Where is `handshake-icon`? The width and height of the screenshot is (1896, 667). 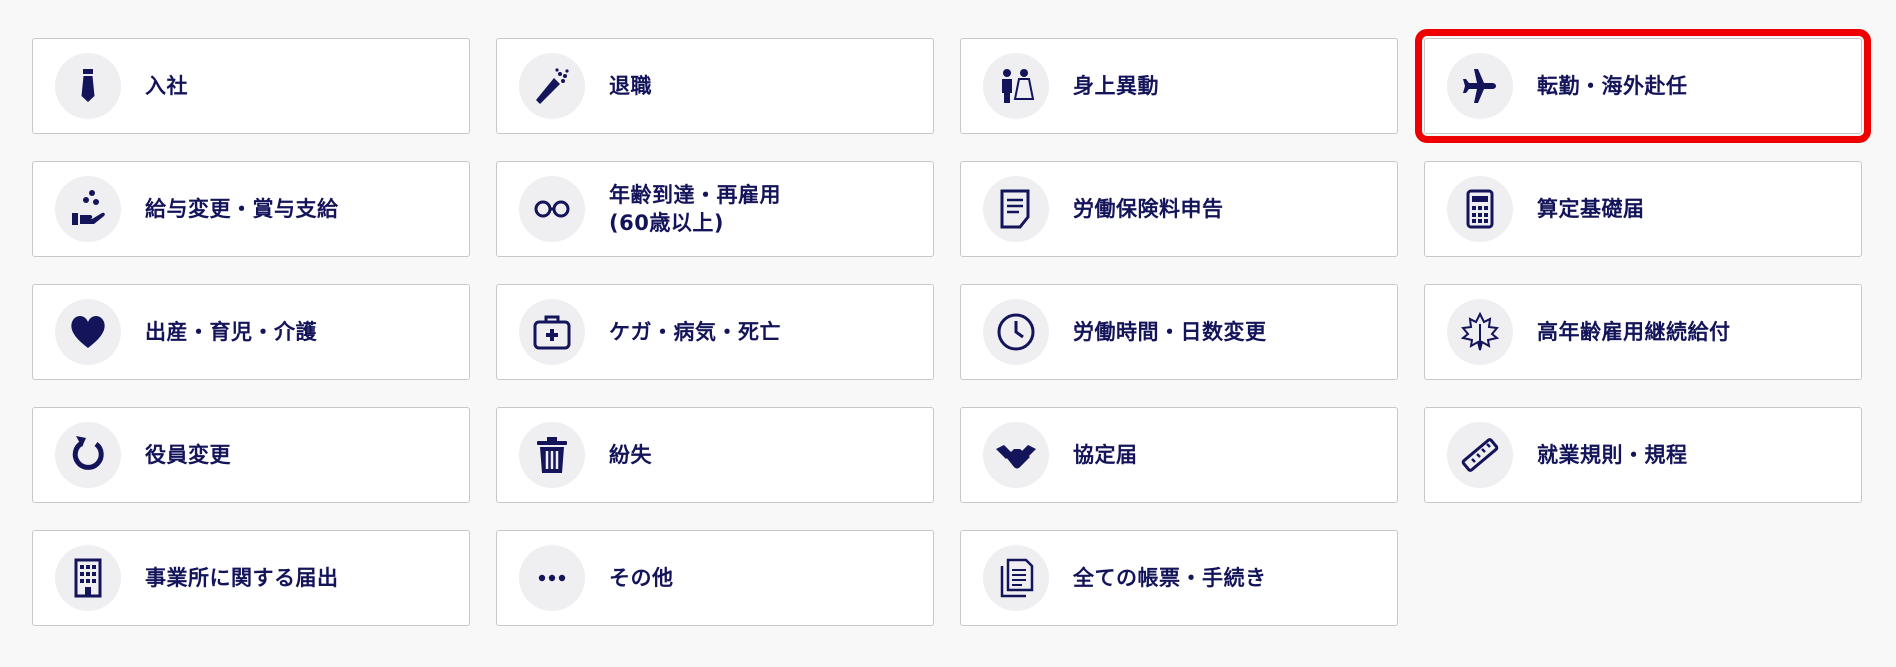 handshake-icon is located at coordinates (1016, 455).